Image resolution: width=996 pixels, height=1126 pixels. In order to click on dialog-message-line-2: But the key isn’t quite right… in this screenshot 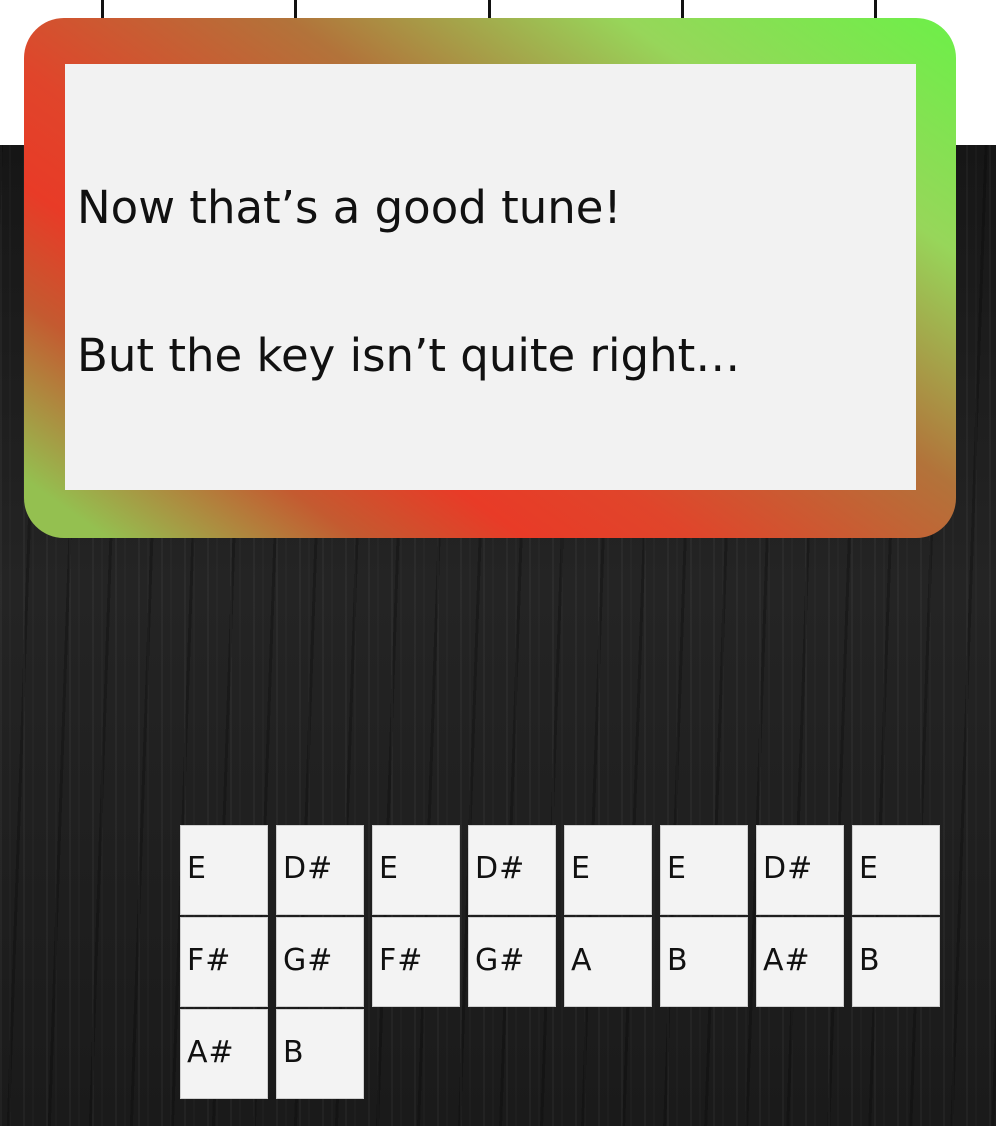, I will do `click(409, 355)`.